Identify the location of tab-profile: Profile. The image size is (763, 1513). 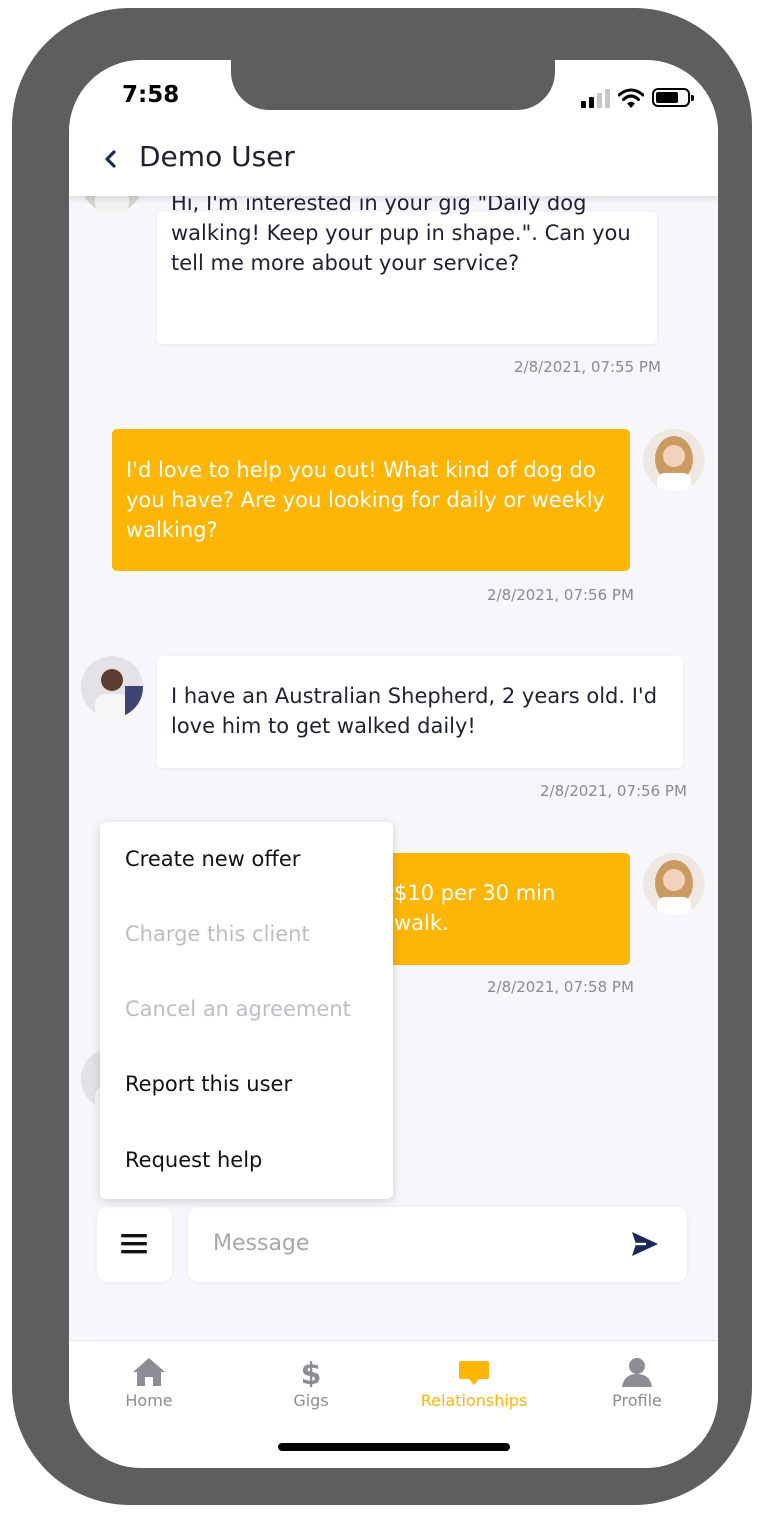
(637, 1383).